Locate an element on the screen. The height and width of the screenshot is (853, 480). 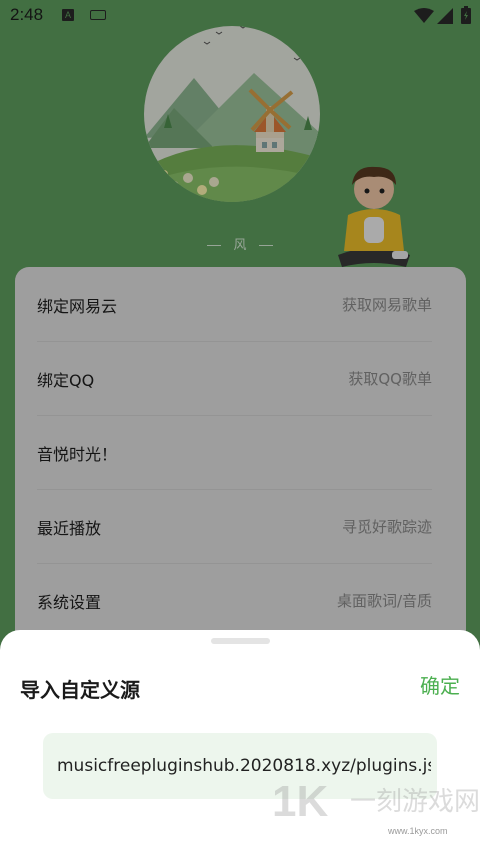
sheet-drag-handle is located at coordinates (240, 641).